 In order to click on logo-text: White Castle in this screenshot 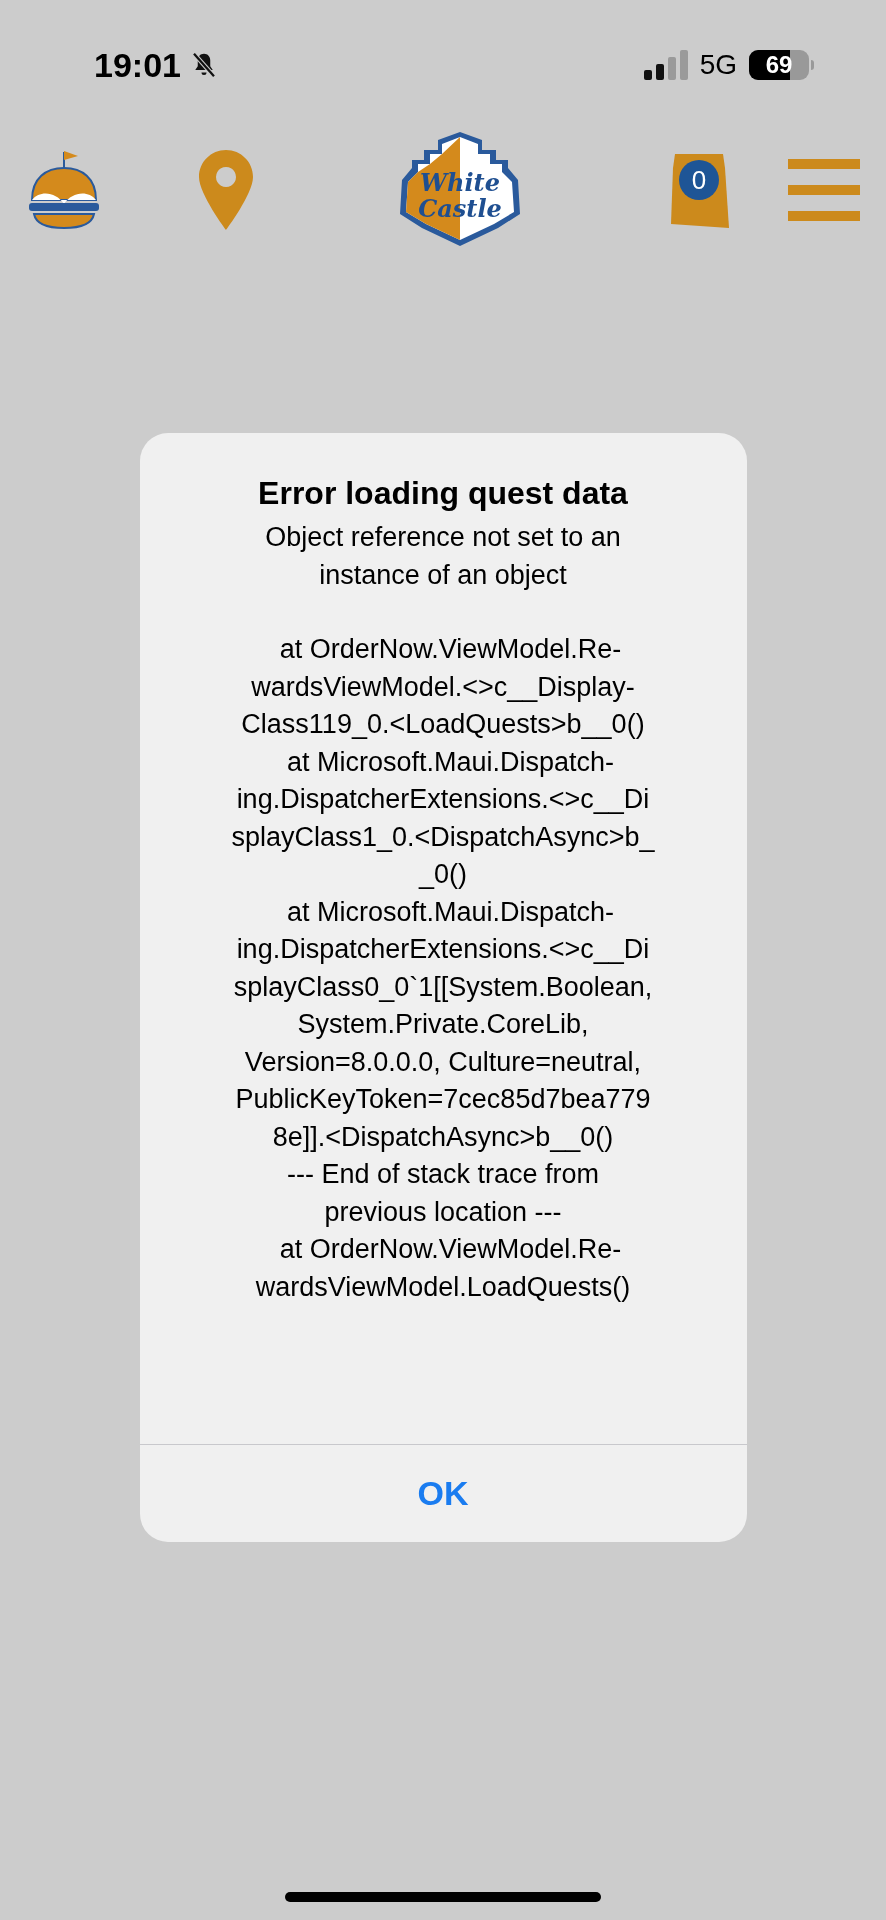, I will do `click(460, 196)`.